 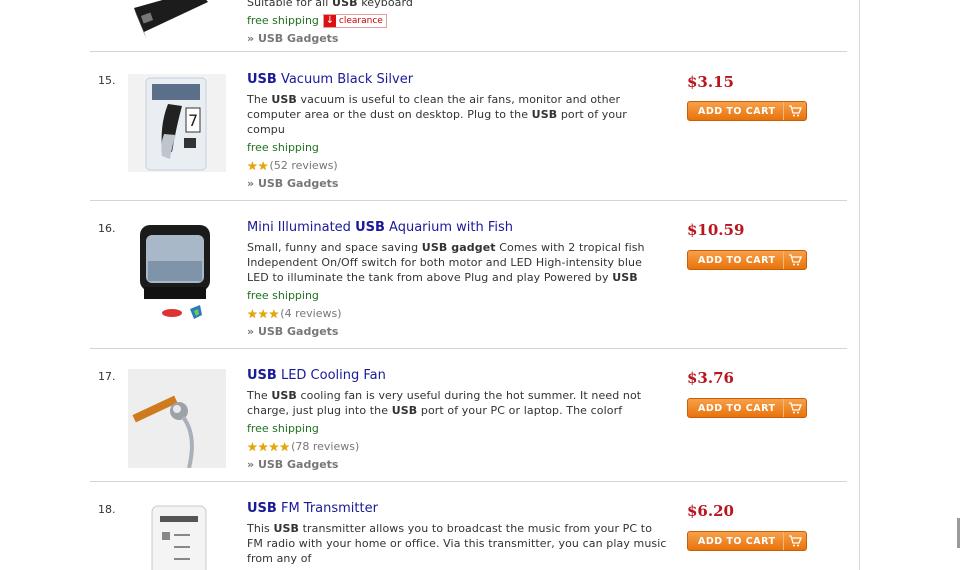 What do you see at coordinates (457, 376) in the screenshot?
I see `product-title-link: USB LED Cooling Fan` at bounding box center [457, 376].